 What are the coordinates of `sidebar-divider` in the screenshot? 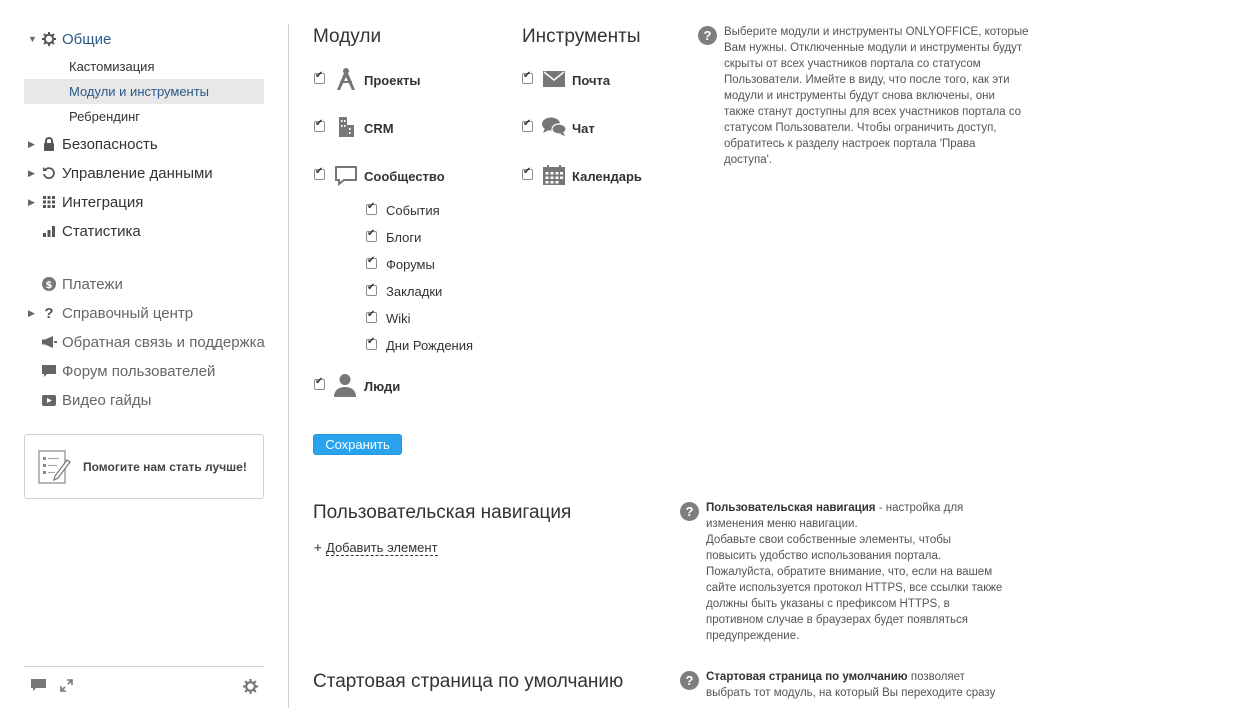 It's located at (288, 366).